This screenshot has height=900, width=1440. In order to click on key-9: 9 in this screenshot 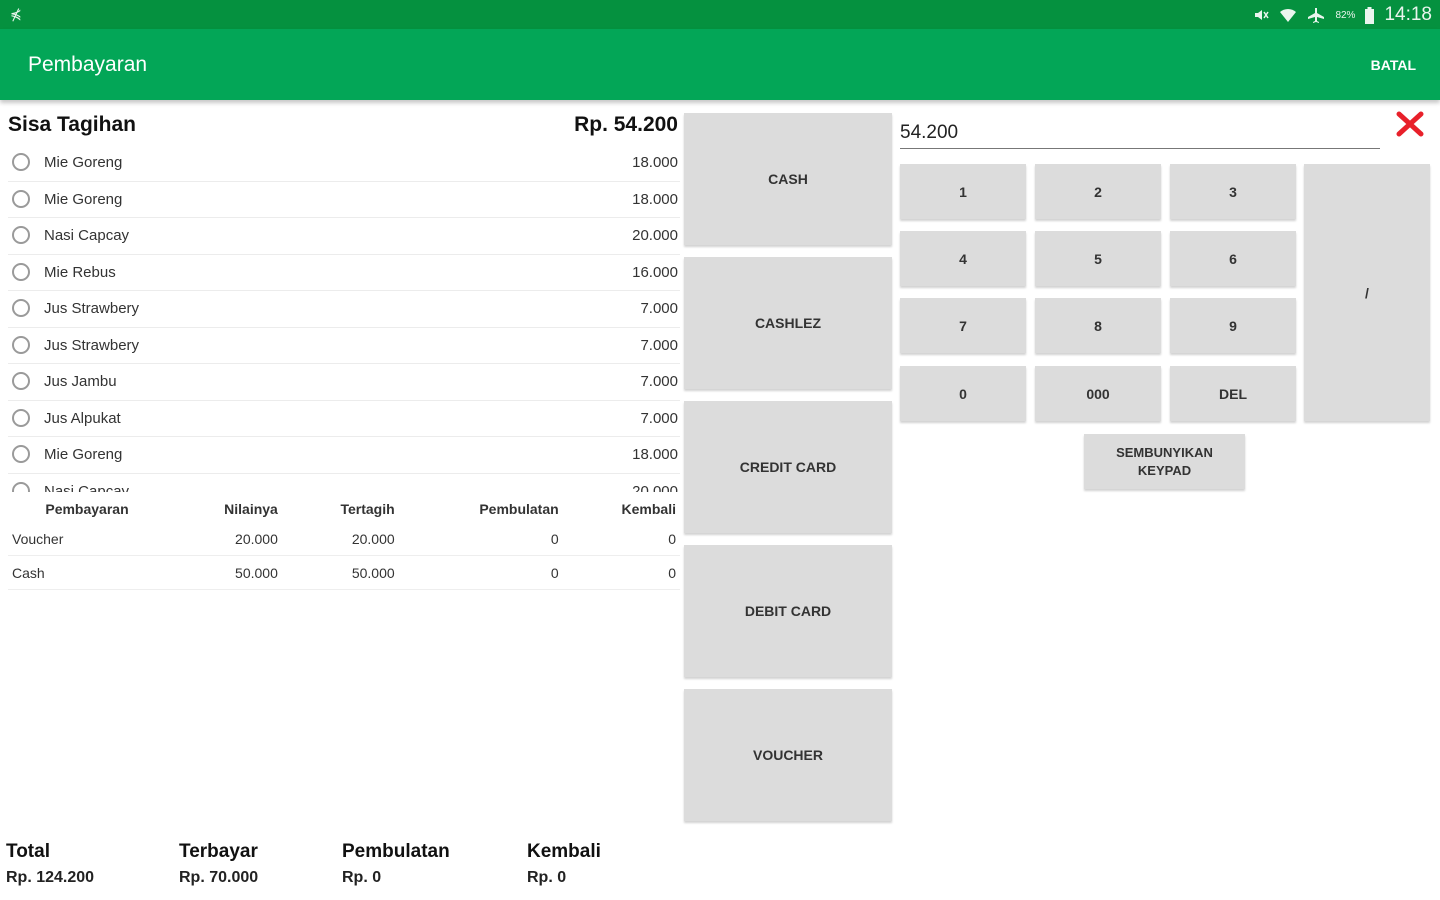, I will do `click(1233, 325)`.